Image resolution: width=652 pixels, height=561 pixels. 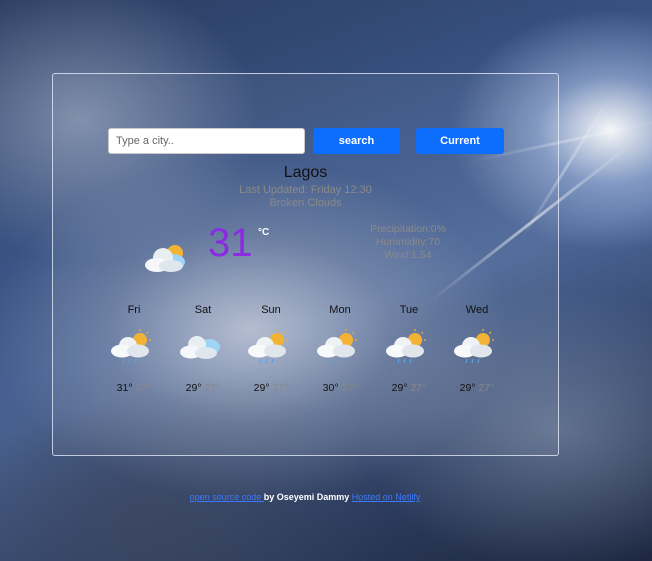 I want to click on forecast-high: 31°, so click(x=124, y=388).